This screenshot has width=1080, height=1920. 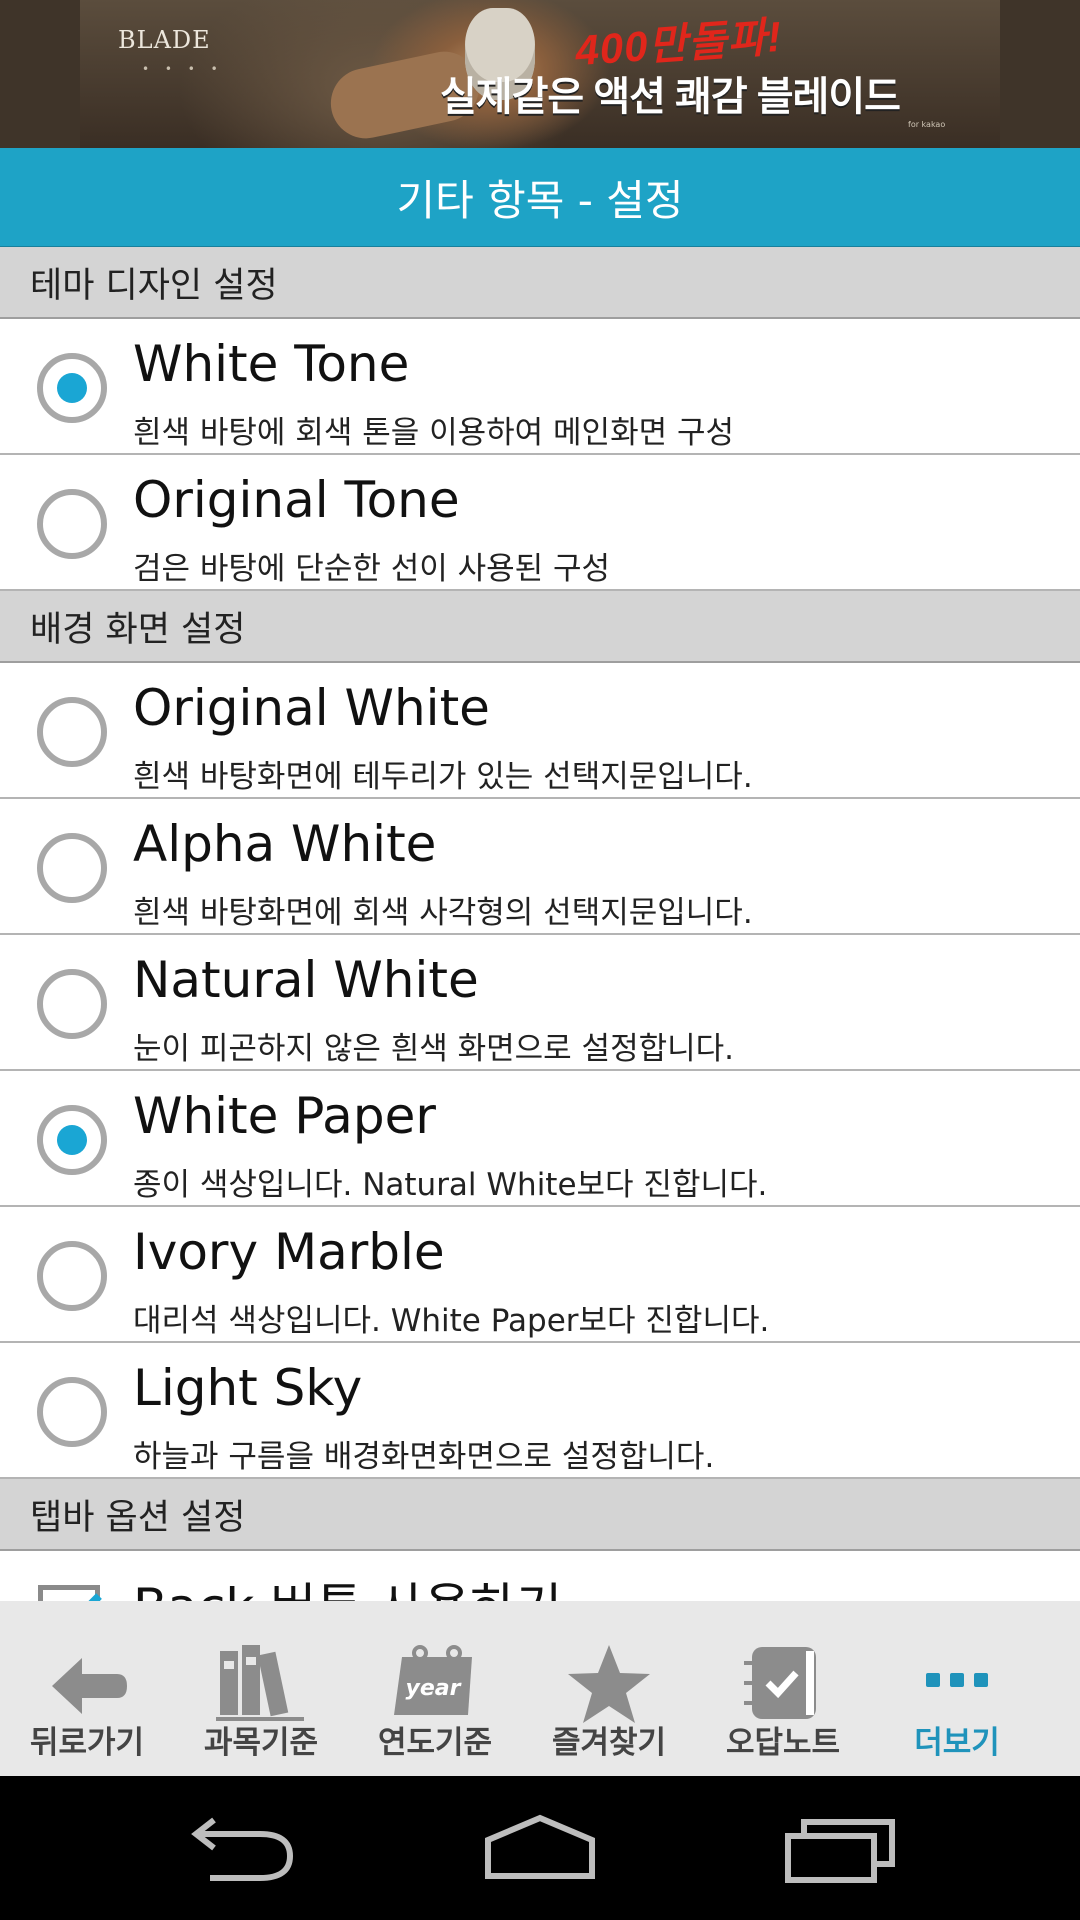 I want to click on tab-more: 더보기, so click(x=957, y=1688).